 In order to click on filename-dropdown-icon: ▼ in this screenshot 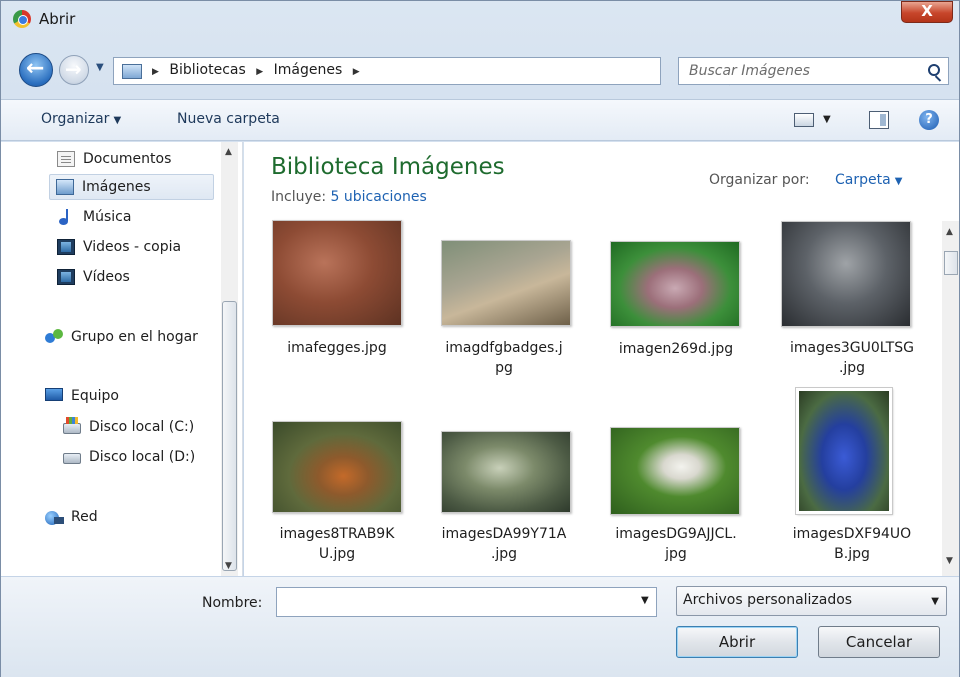, I will do `click(645, 600)`.